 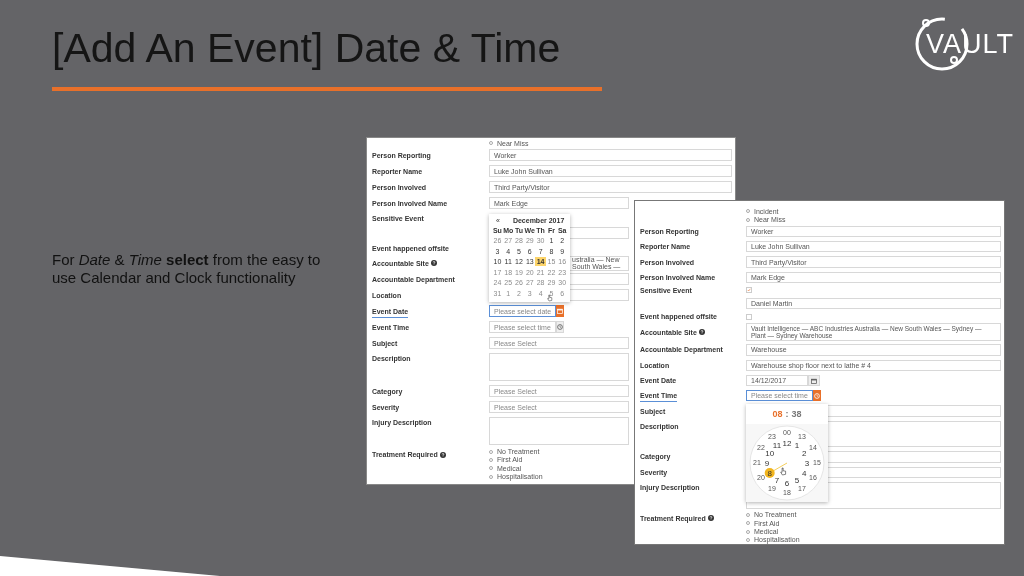 What do you see at coordinates (796, 414) in the screenshot?
I see `minute-display: 38` at bounding box center [796, 414].